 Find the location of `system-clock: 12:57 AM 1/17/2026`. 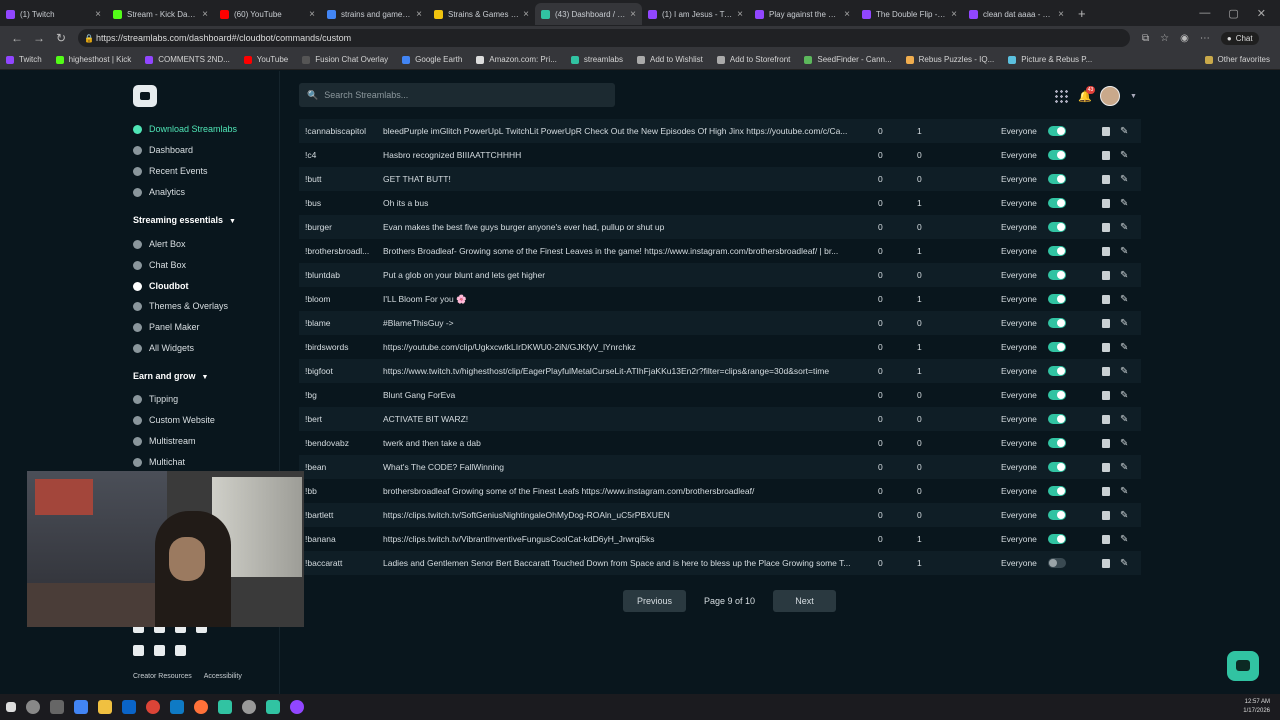

system-clock: 12:57 AM 1/17/2026 is located at coordinates (1256, 707).